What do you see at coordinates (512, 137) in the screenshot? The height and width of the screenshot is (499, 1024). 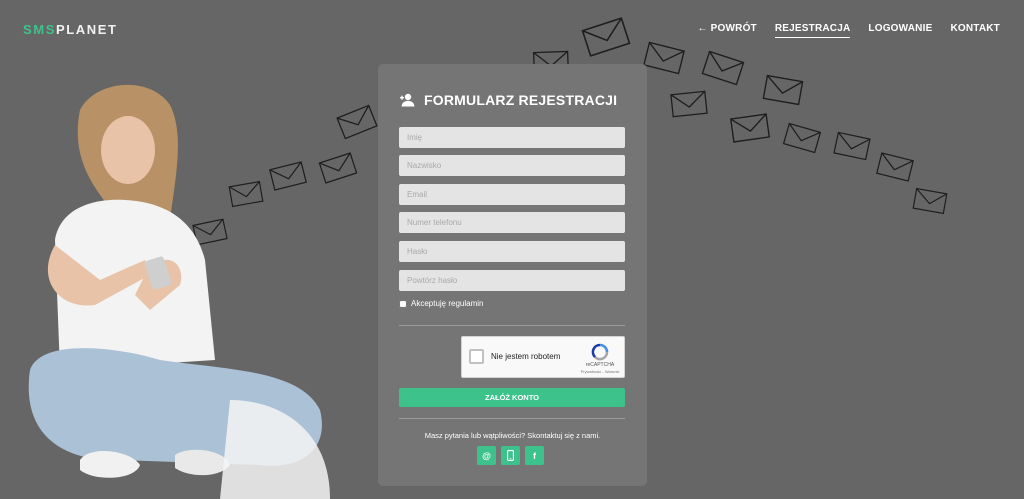 I see `first-name-input` at bounding box center [512, 137].